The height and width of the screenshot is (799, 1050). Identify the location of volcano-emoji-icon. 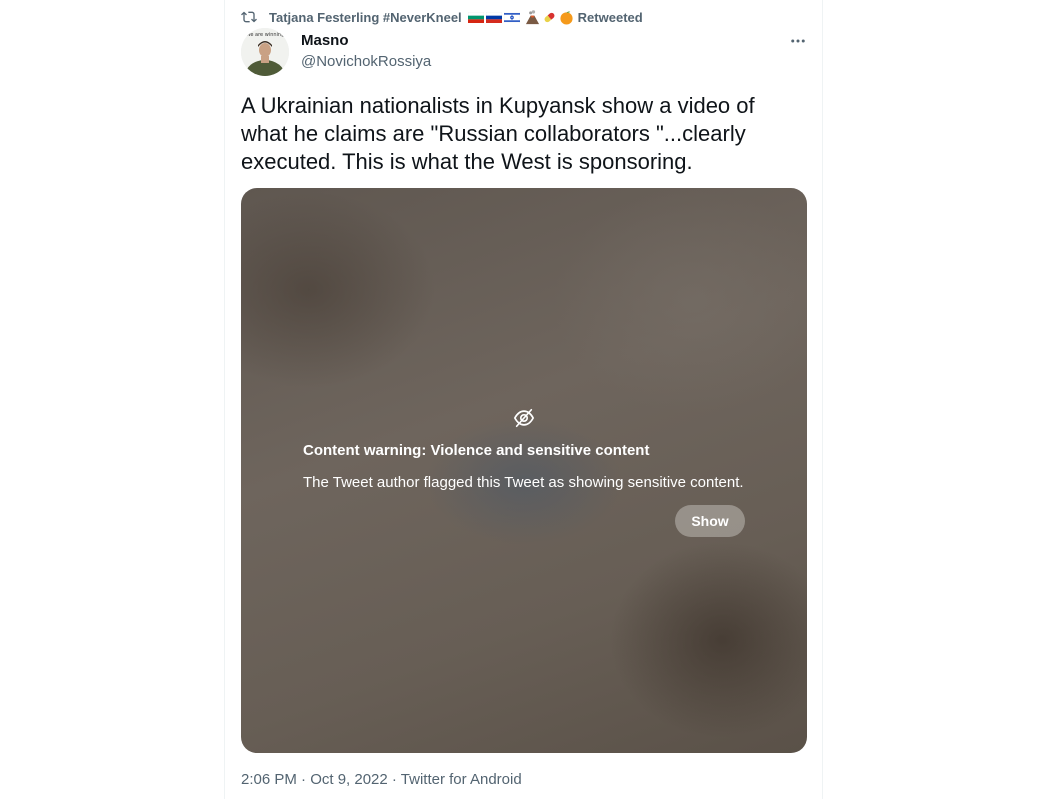
(532, 16).